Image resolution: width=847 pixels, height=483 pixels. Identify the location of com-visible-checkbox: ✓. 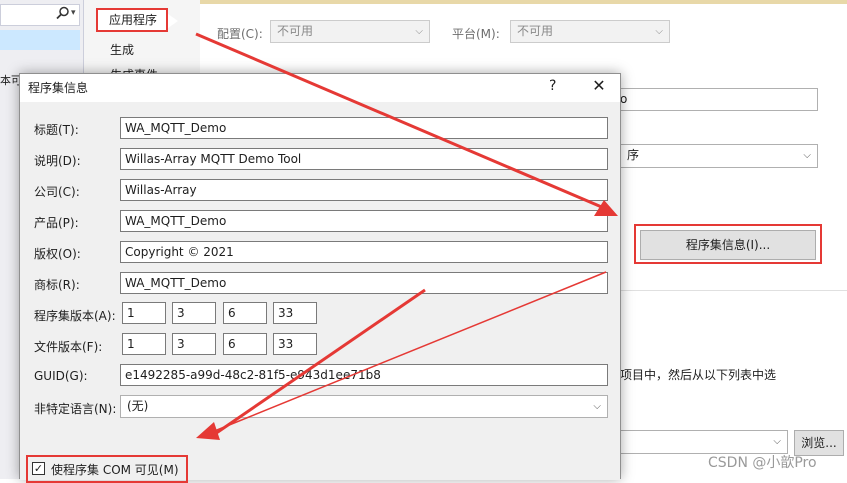
(38, 468).